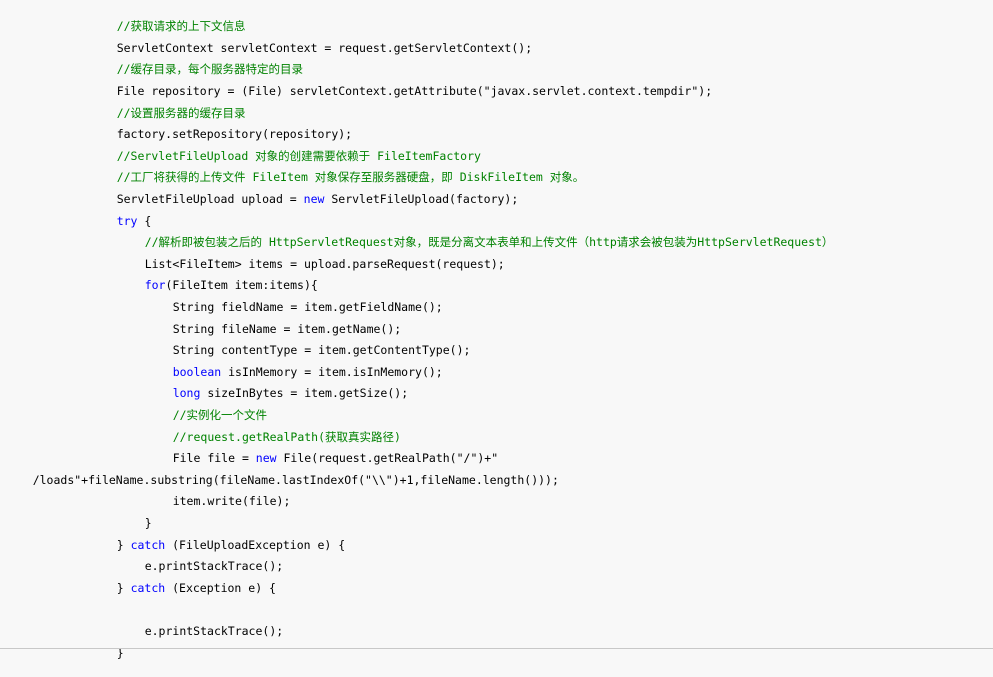  What do you see at coordinates (206, 406) in the screenshot?
I see `code-line-comment: //实例化一个文件` at bounding box center [206, 406].